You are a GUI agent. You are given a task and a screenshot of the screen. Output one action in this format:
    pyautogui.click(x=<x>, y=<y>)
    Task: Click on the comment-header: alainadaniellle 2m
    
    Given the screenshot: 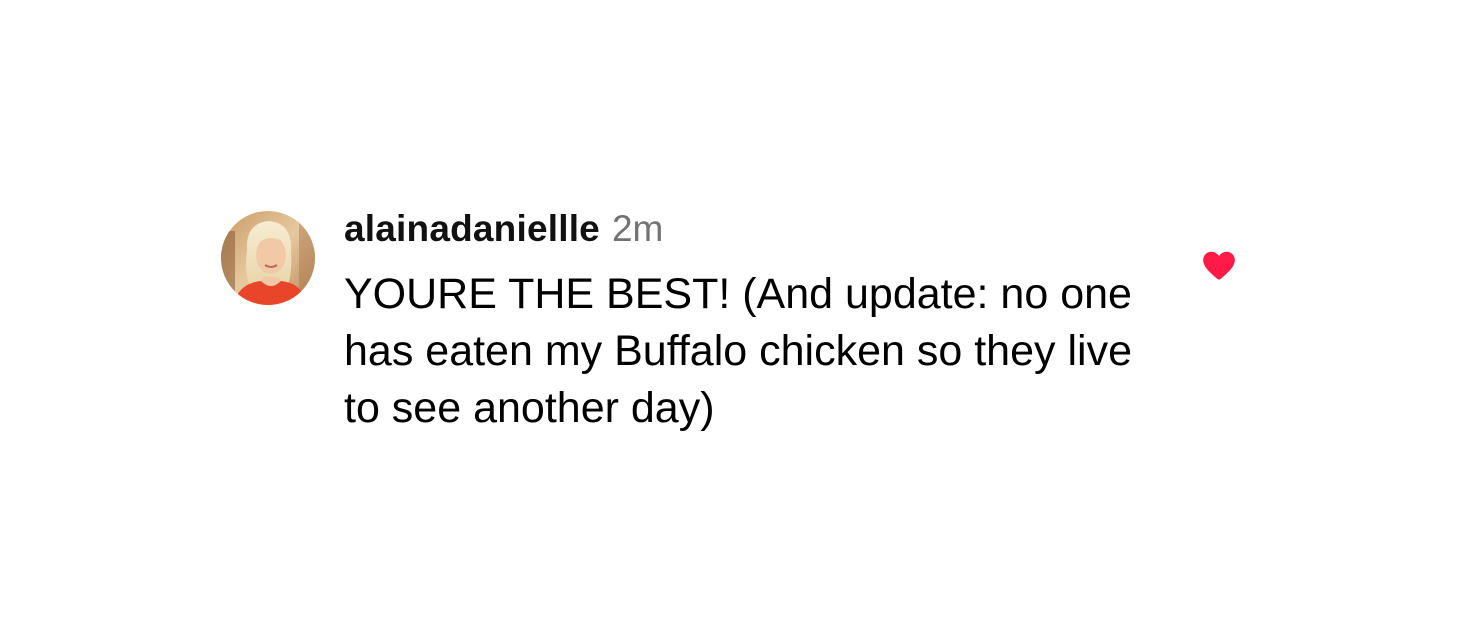 What is the action you would take?
    pyautogui.click(x=503, y=233)
    